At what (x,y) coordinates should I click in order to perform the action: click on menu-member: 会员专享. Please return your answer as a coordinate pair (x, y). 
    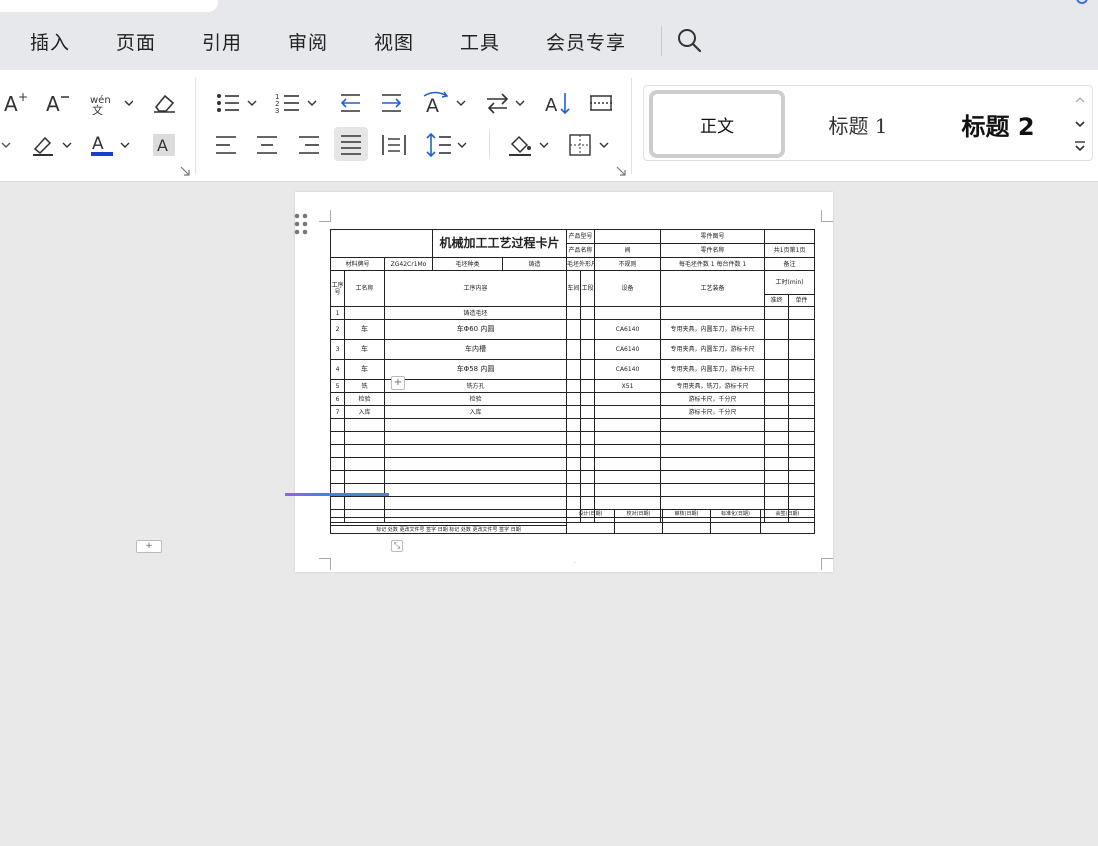
    Looking at the image, I should click on (586, 41).